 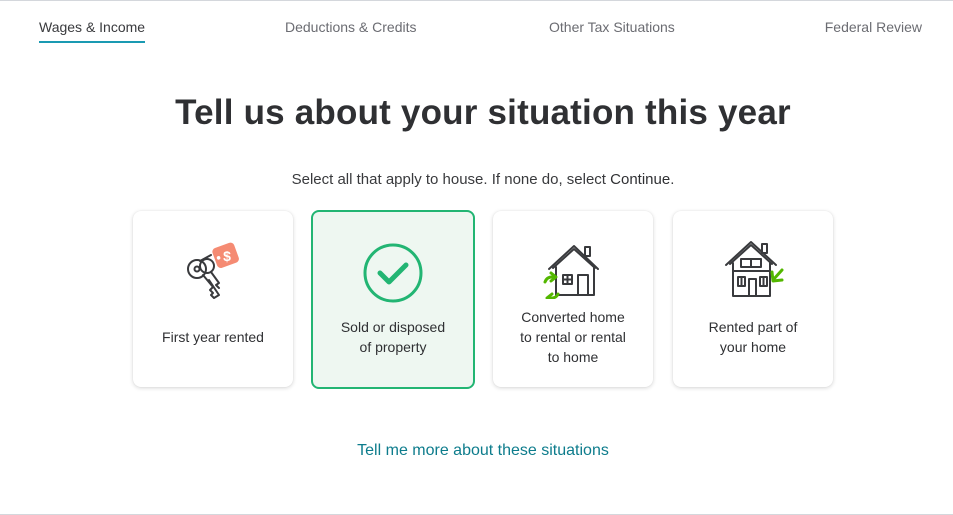 What do you see at coordinates (393, 327) in the screenshot?
I see `card-label-line: Sold or disposed` at bounding box center [393, 327].